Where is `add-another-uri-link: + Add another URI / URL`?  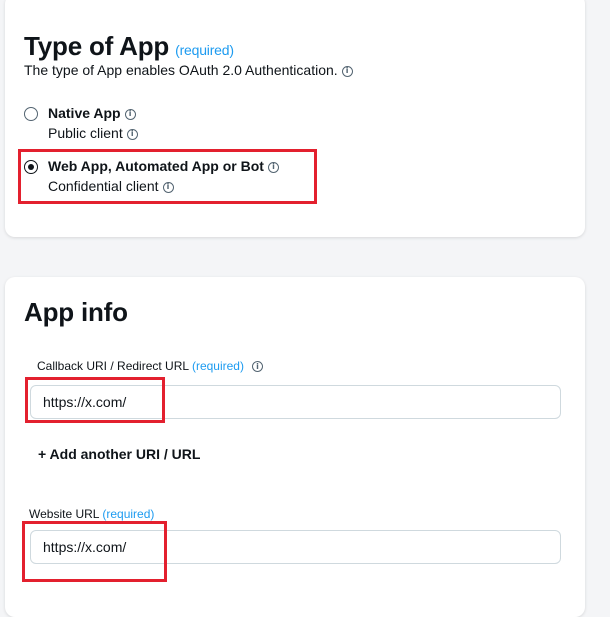
add-another-uri-link: + Add another URI / URL is located at coordinates (119, 454).